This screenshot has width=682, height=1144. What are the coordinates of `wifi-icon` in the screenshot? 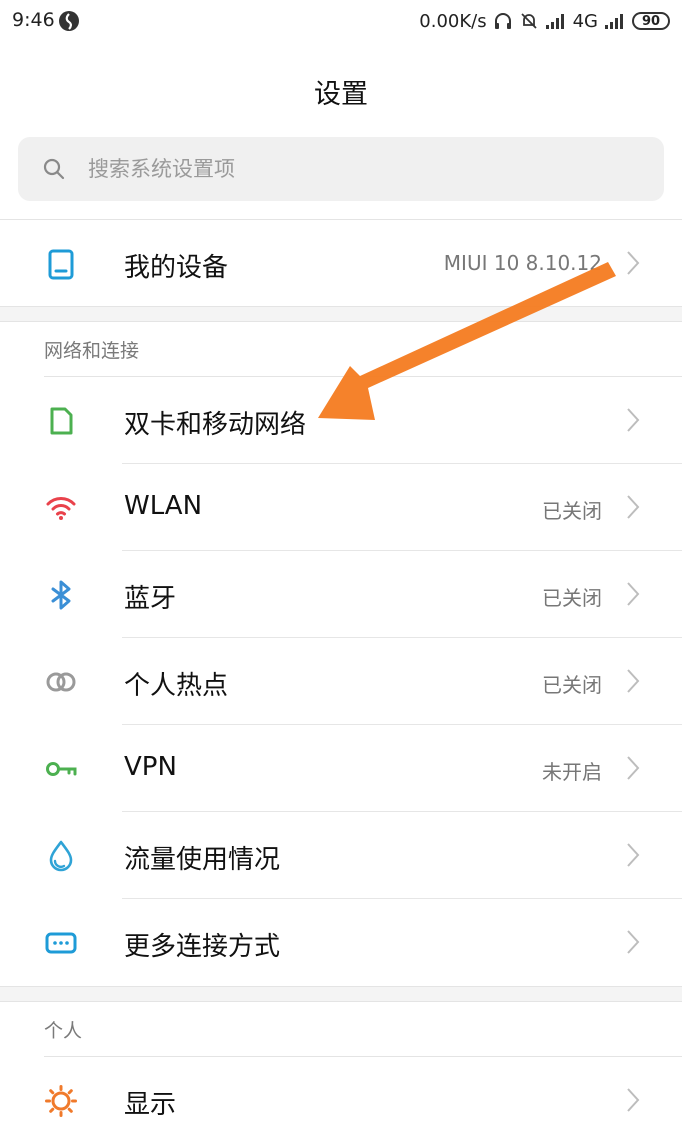 It's located at (61, 508).